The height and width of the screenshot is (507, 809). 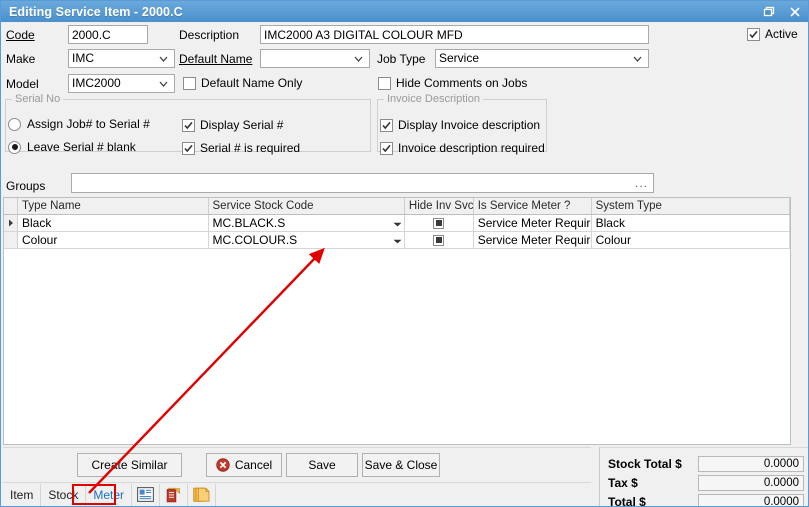 I want to click on title-bar: Editing Service Item - 2000.C, so click(x=404, y=11).